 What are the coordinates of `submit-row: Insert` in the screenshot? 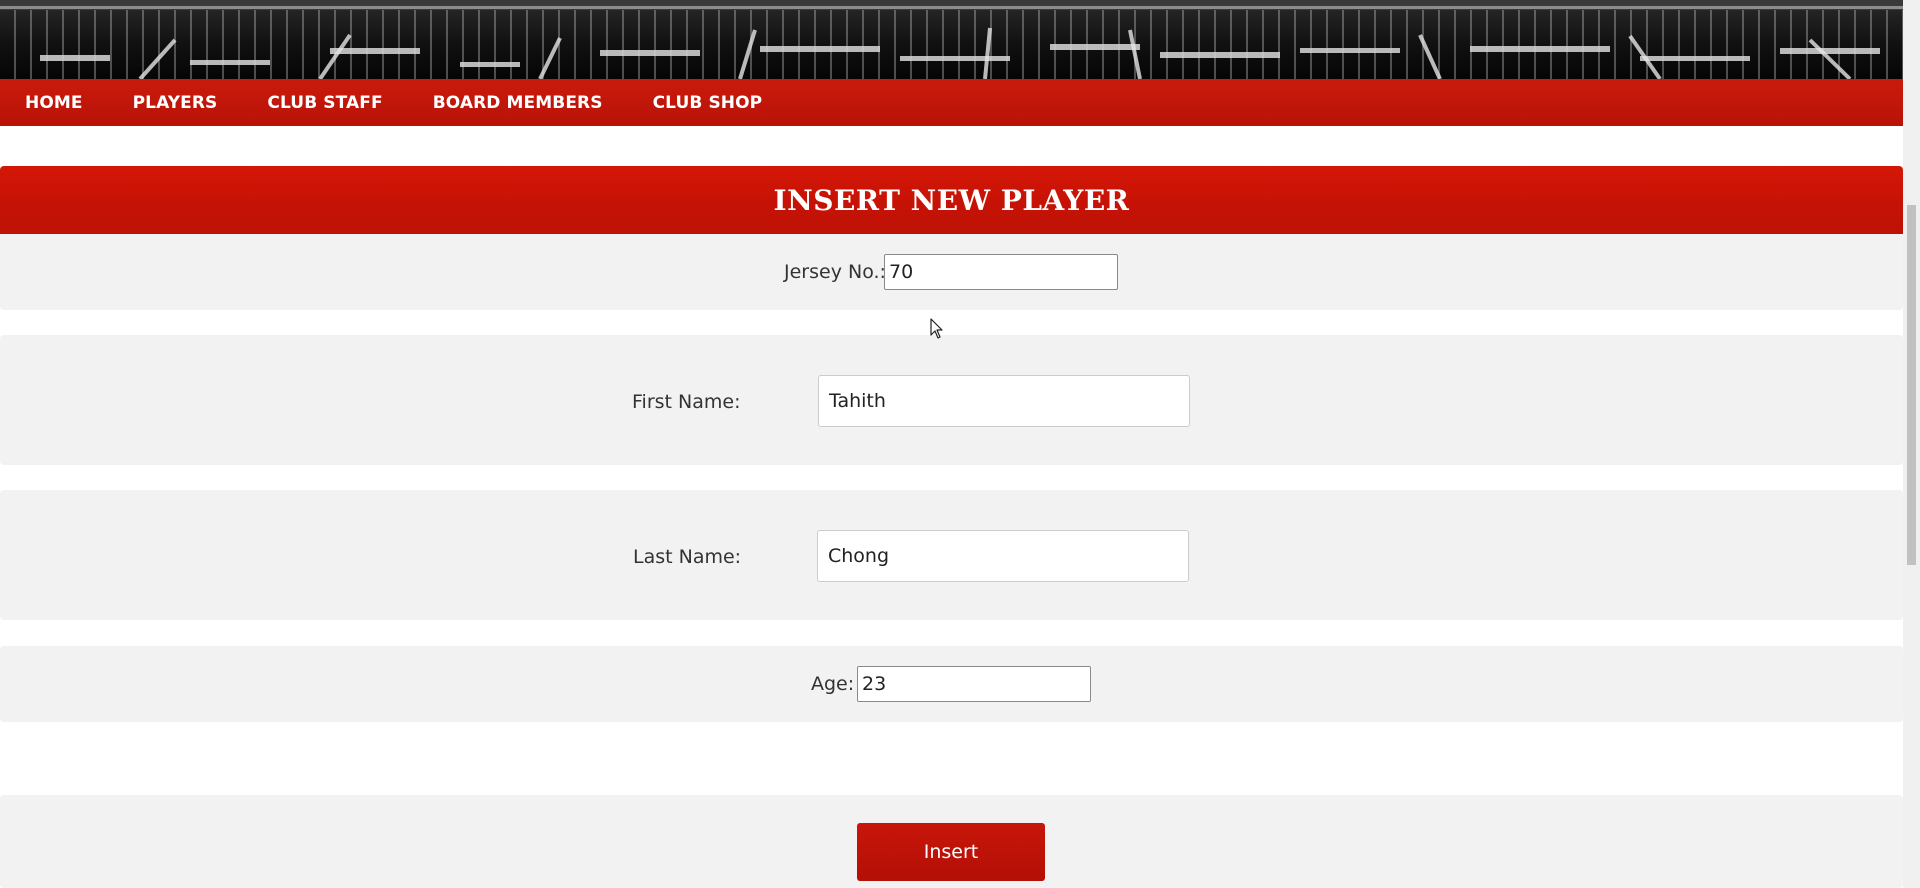 It's located at (951, 841).